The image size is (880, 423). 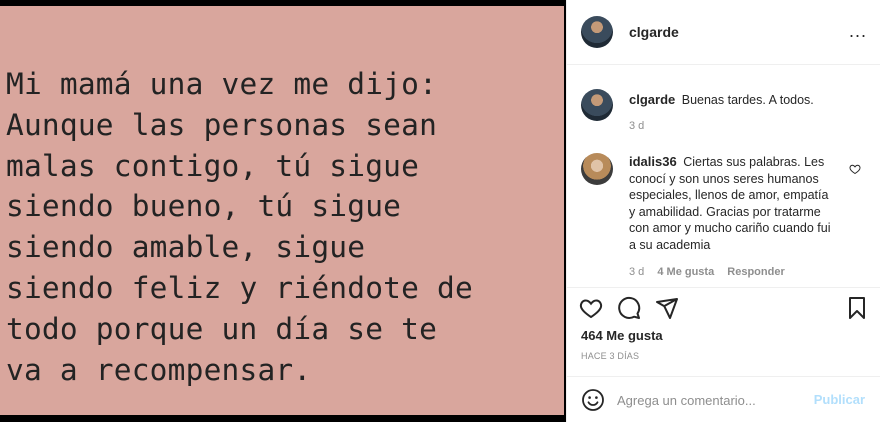 I want to click on comment-body: clgarde Buenas tardes. A todos., so click(x=733, y=100).